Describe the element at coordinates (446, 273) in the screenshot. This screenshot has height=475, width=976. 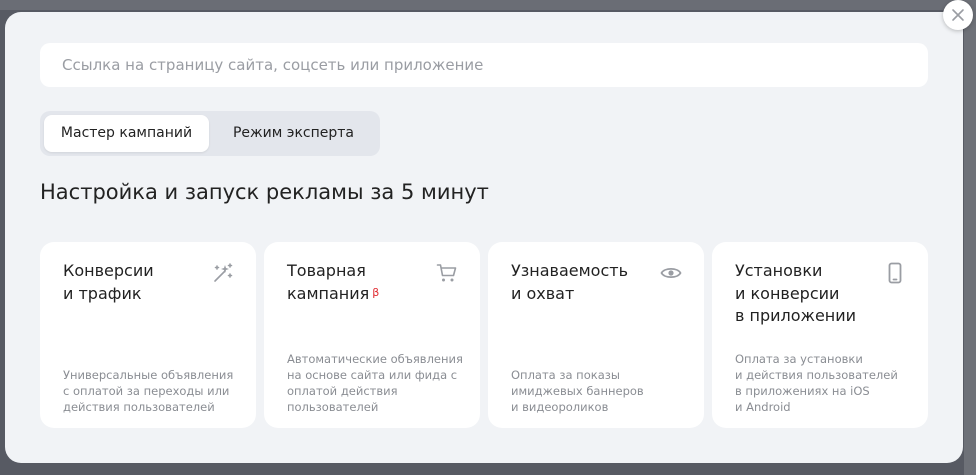
I see `shopping-cart-icon` at that location.